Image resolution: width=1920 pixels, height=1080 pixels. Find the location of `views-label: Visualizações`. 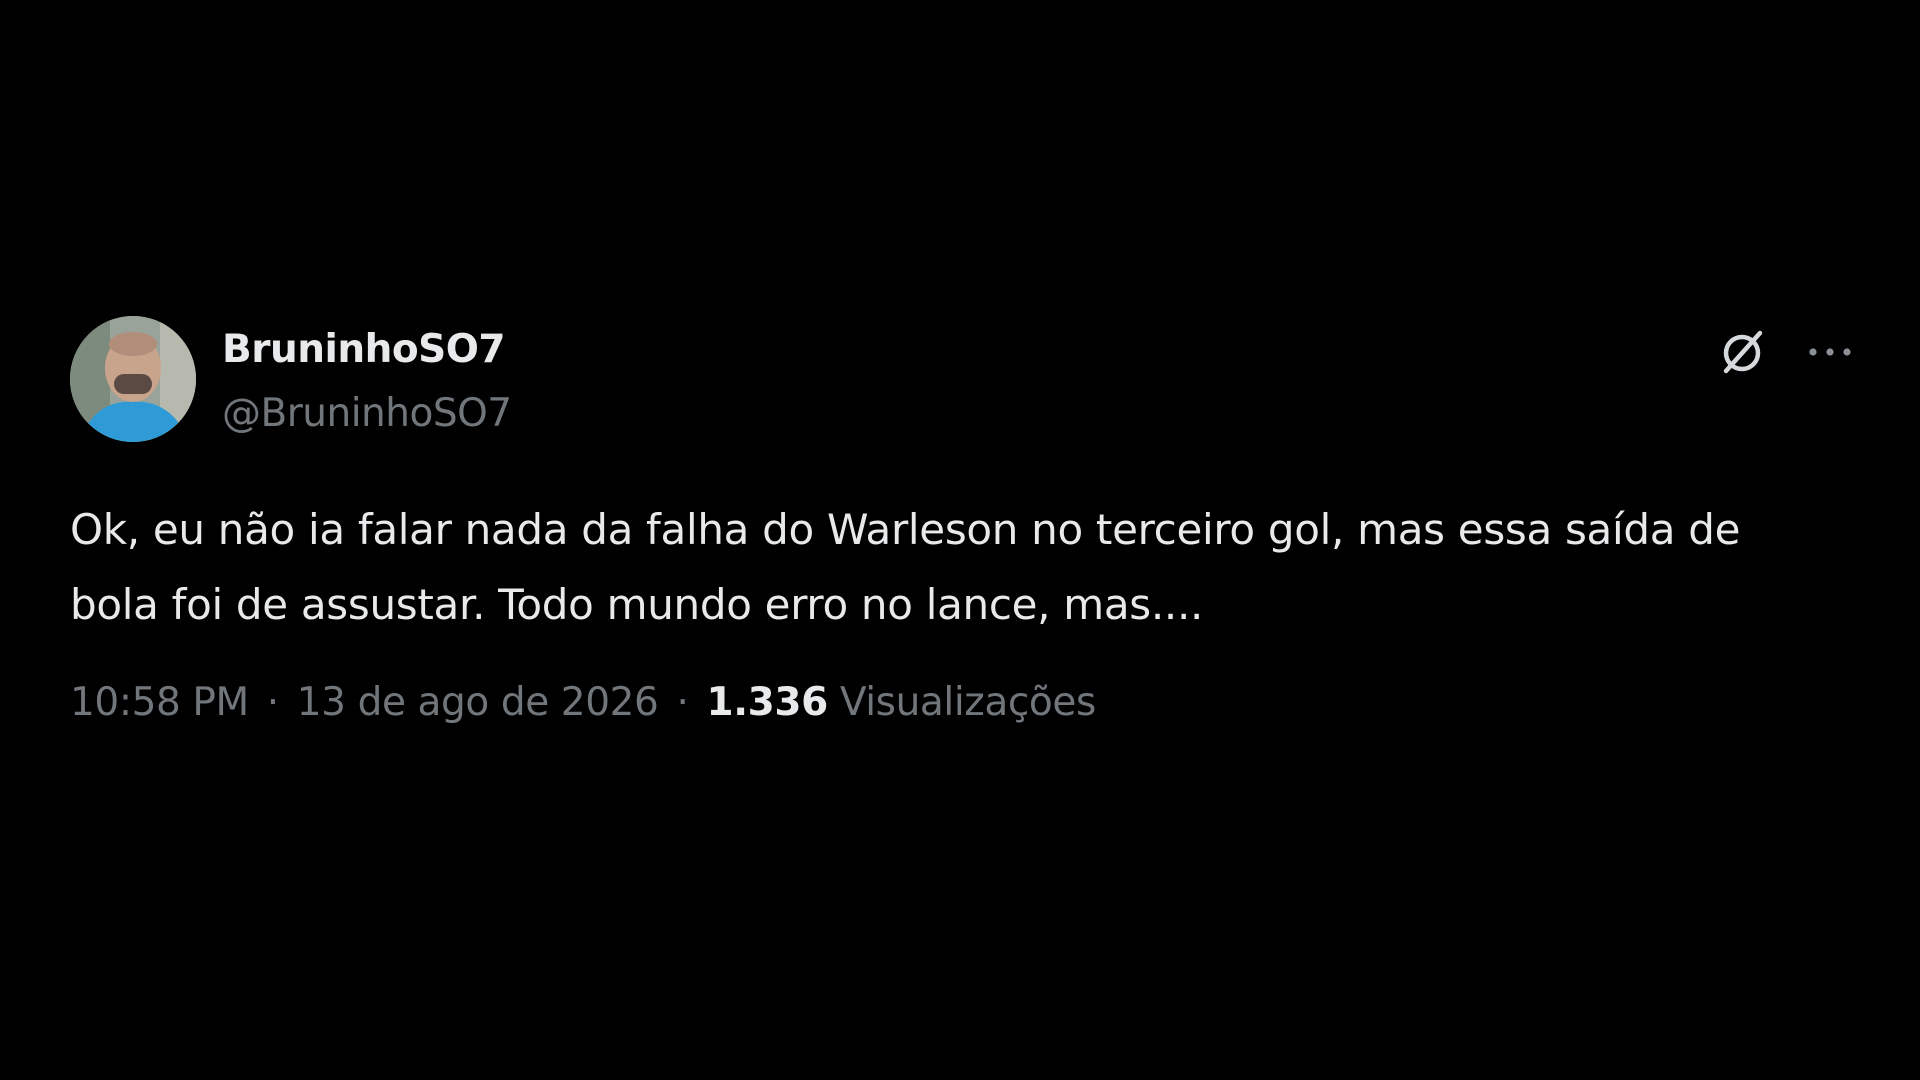

views-label: Visualizações is located at coordinates (967, 702).